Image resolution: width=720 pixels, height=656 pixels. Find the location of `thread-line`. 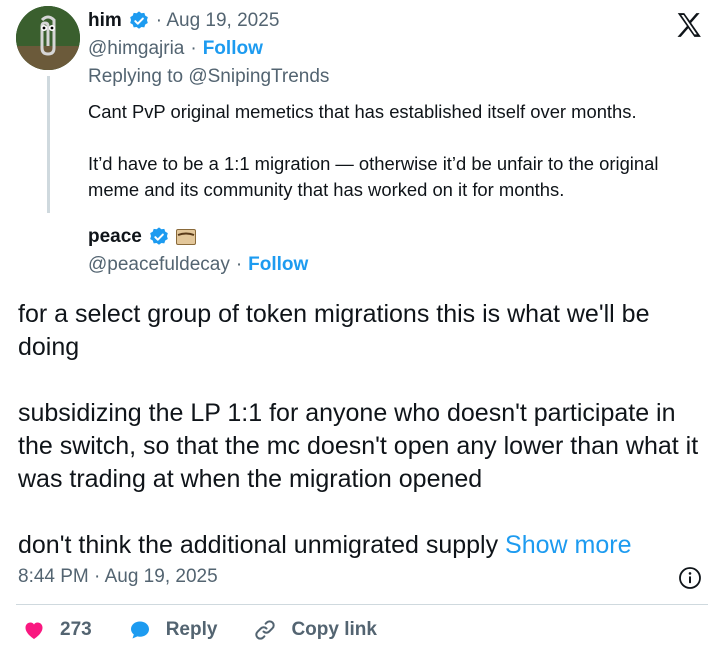

thread-line is located at coordinates (48, 144).